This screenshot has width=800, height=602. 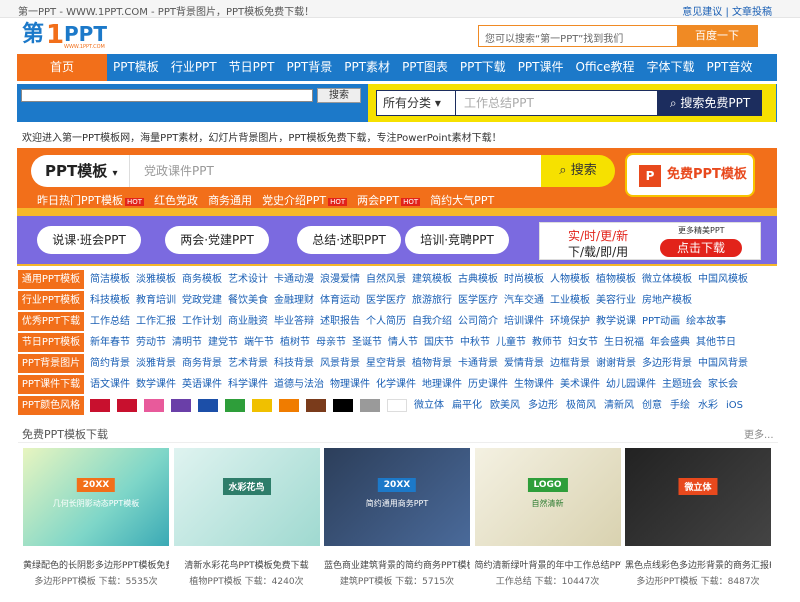 What do you see at coordinates (616, 321) in the screenshot?
I see `category-link: 教学说课` at bounding box center [616, 321].